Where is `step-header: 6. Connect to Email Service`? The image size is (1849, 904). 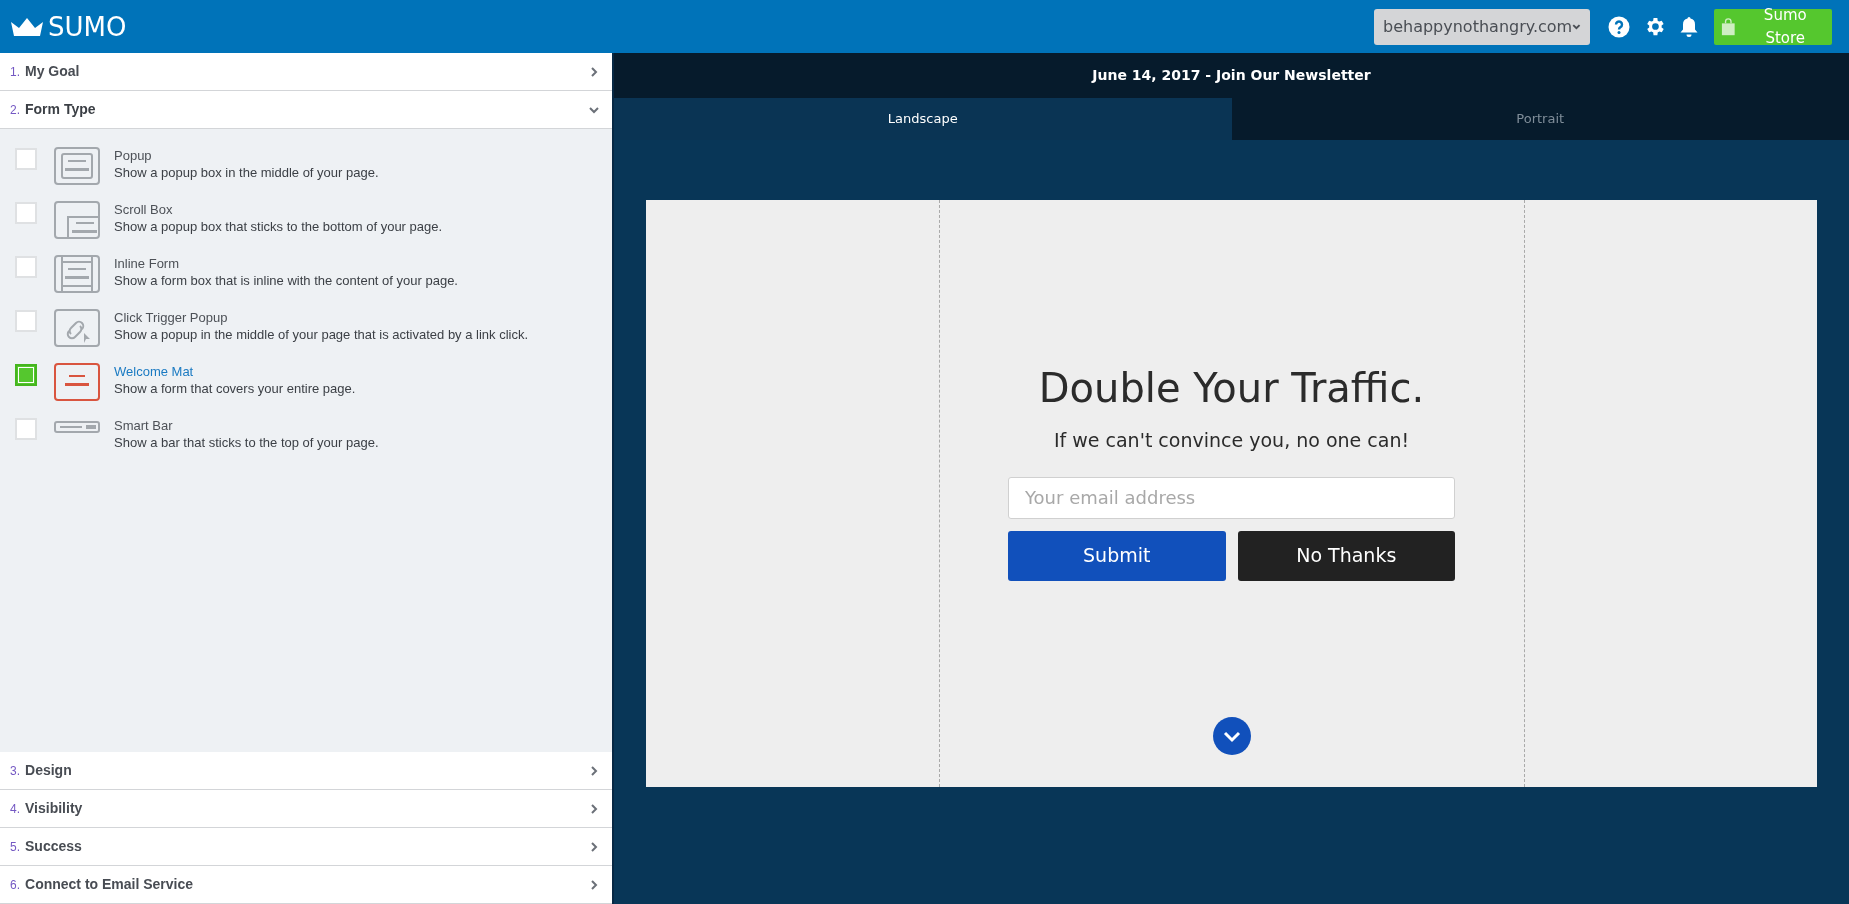
step-header: 6. Connect to Email Service is located at coordinates (306, 885).